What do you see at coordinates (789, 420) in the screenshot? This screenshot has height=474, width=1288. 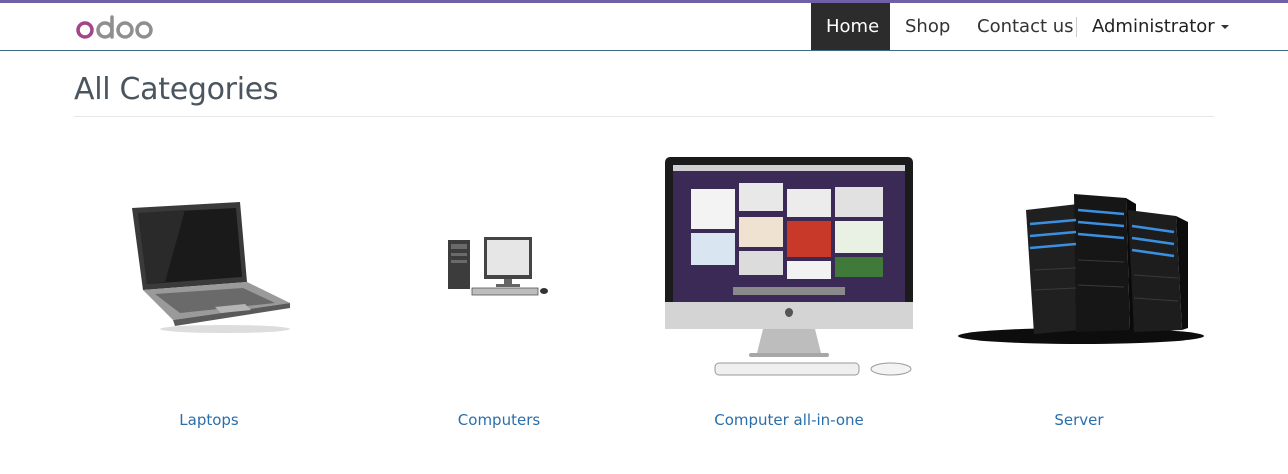 I see `category-computer-all-in-one: Computer all-in-one` at bounding box center [789, 420].